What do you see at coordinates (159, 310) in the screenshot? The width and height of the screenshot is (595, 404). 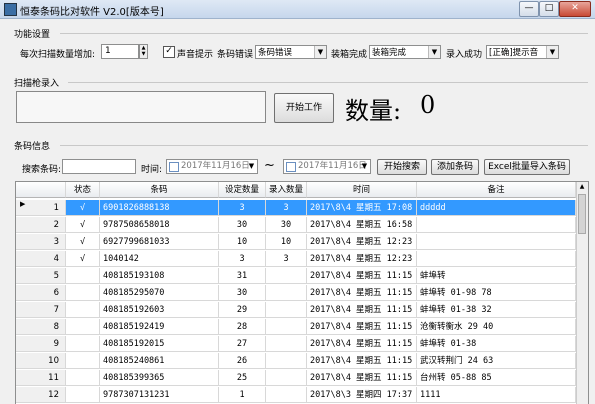 I see `barcode-cell: 408185192603` at bounding box center [159, 310].